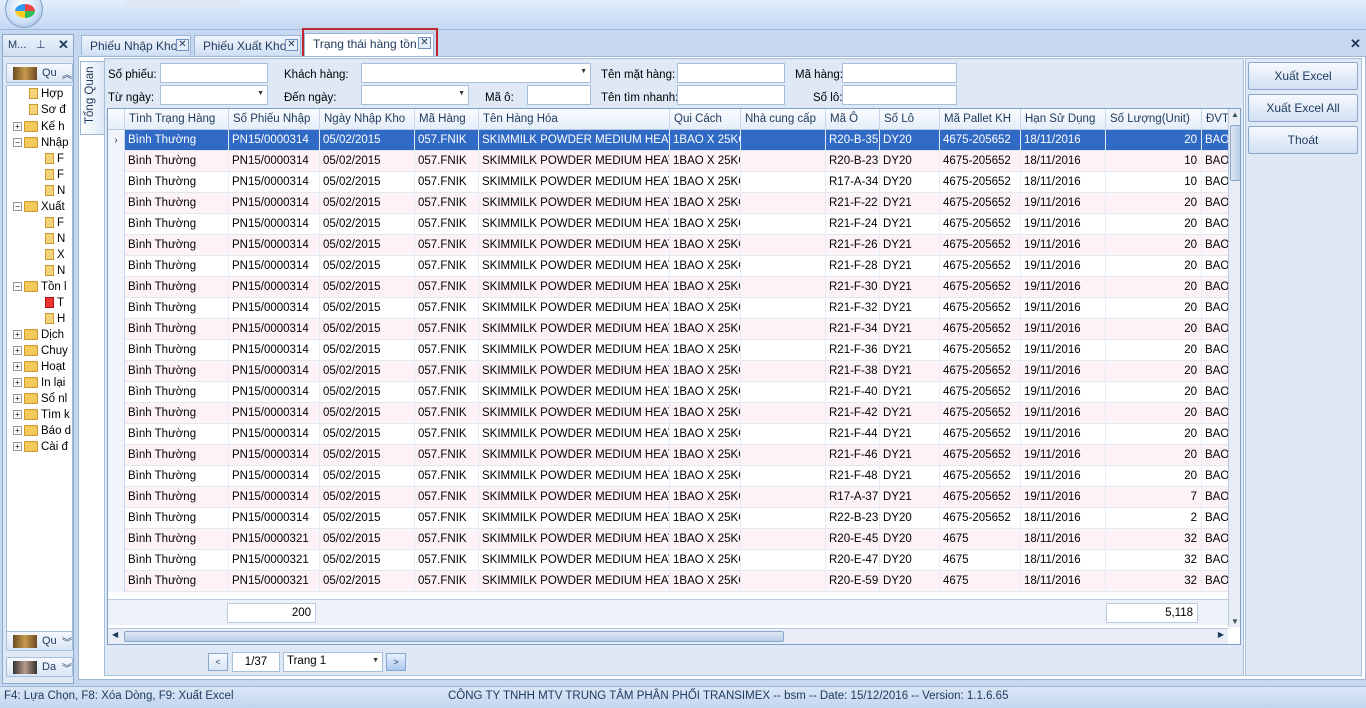 The width and height of the screenshot is (1366, 708). I want to click on ten-mat-hang-input, so click(731, 73).